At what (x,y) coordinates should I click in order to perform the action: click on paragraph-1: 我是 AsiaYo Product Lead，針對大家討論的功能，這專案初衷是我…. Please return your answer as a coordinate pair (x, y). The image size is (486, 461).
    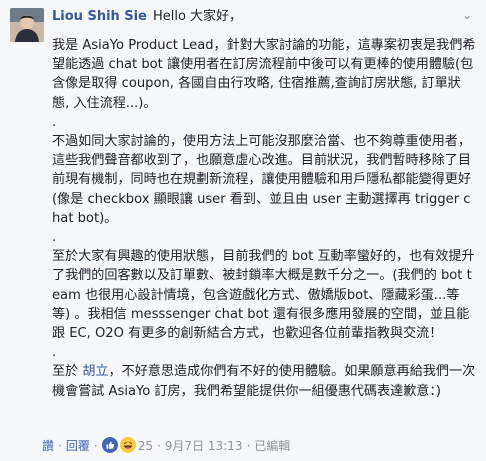
    Looking at the image, I should click on (264, 74).